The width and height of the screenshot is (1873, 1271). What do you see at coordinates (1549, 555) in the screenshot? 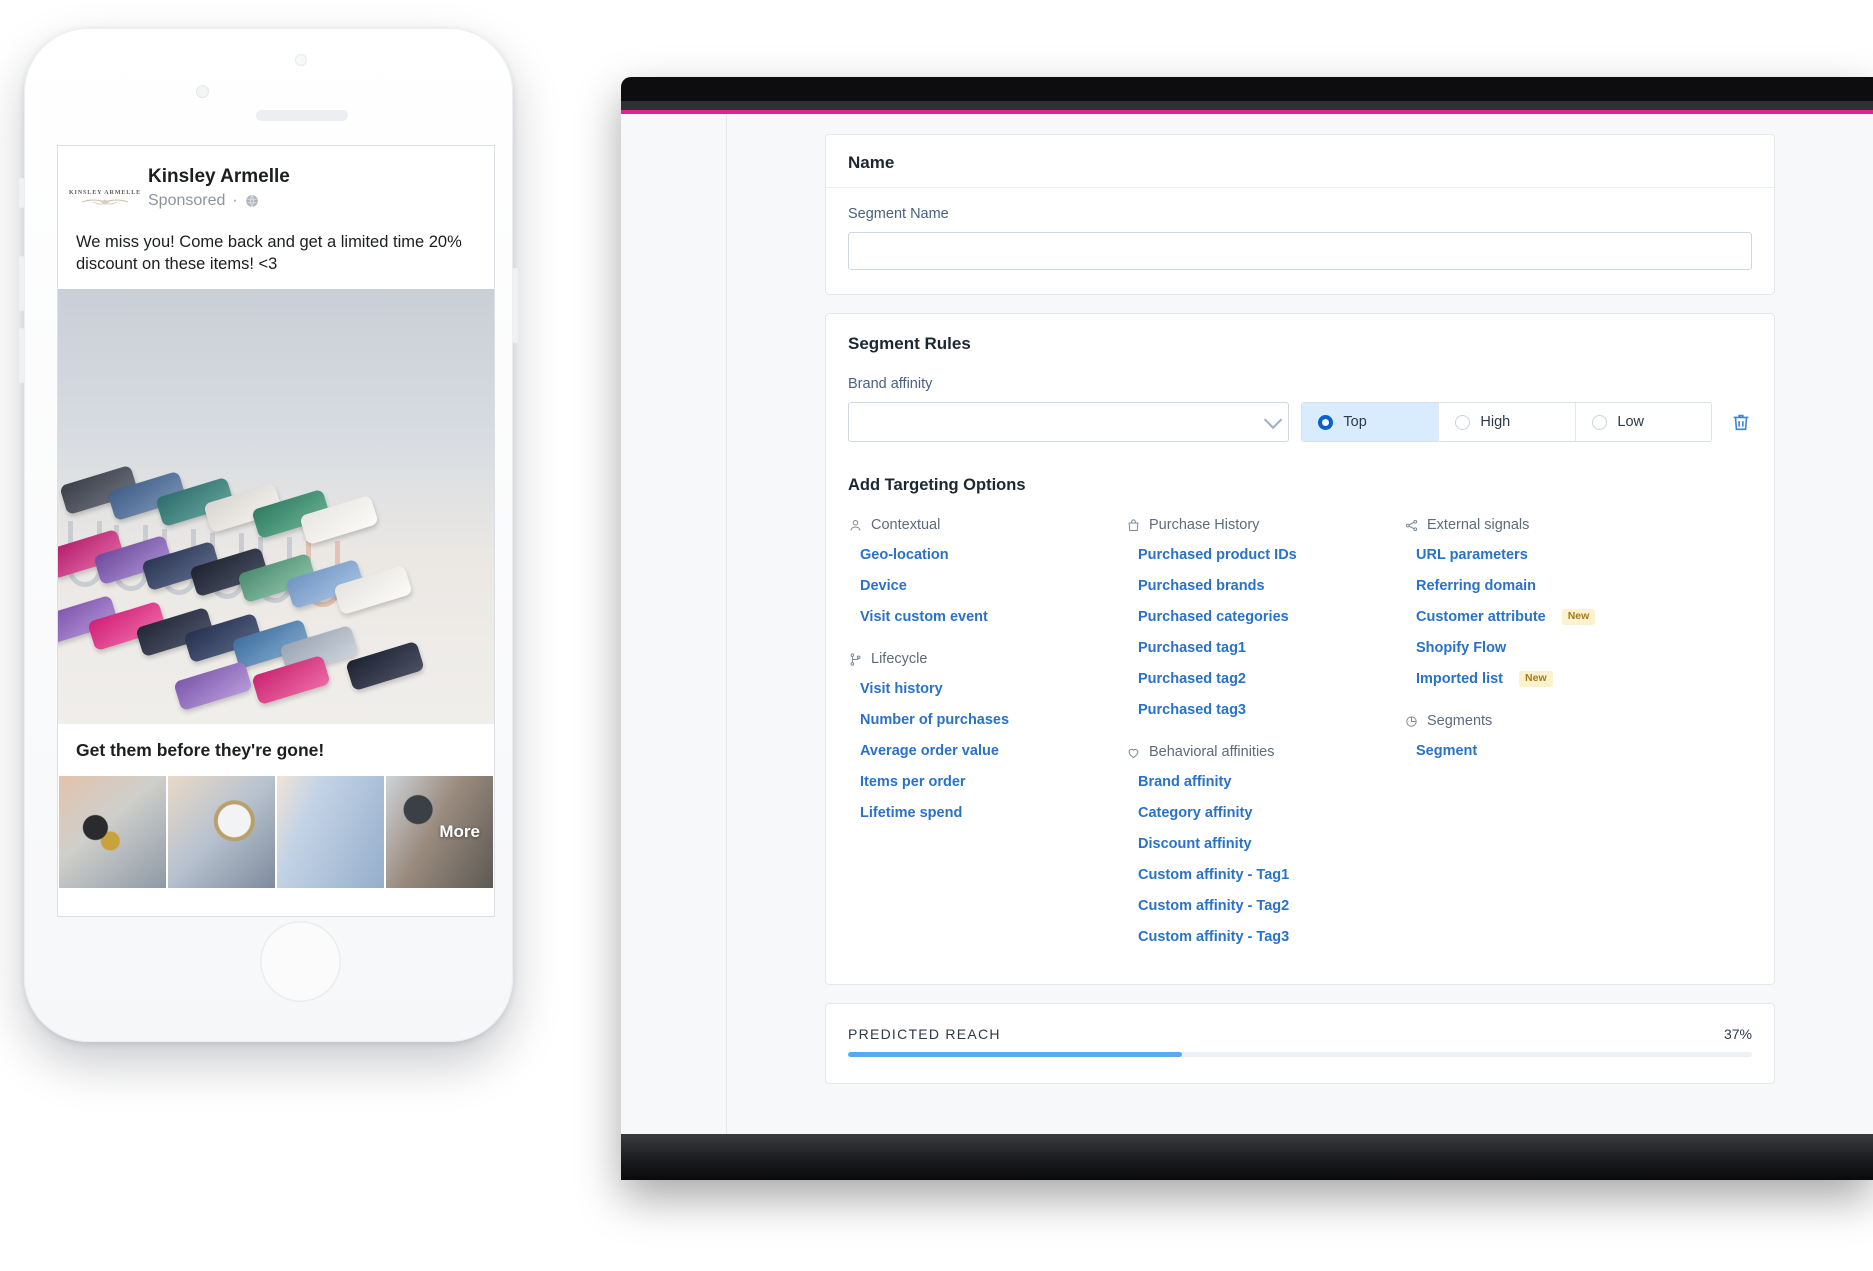
I see `targeting-link: URL parameters` at bounding box center [1549, 555].